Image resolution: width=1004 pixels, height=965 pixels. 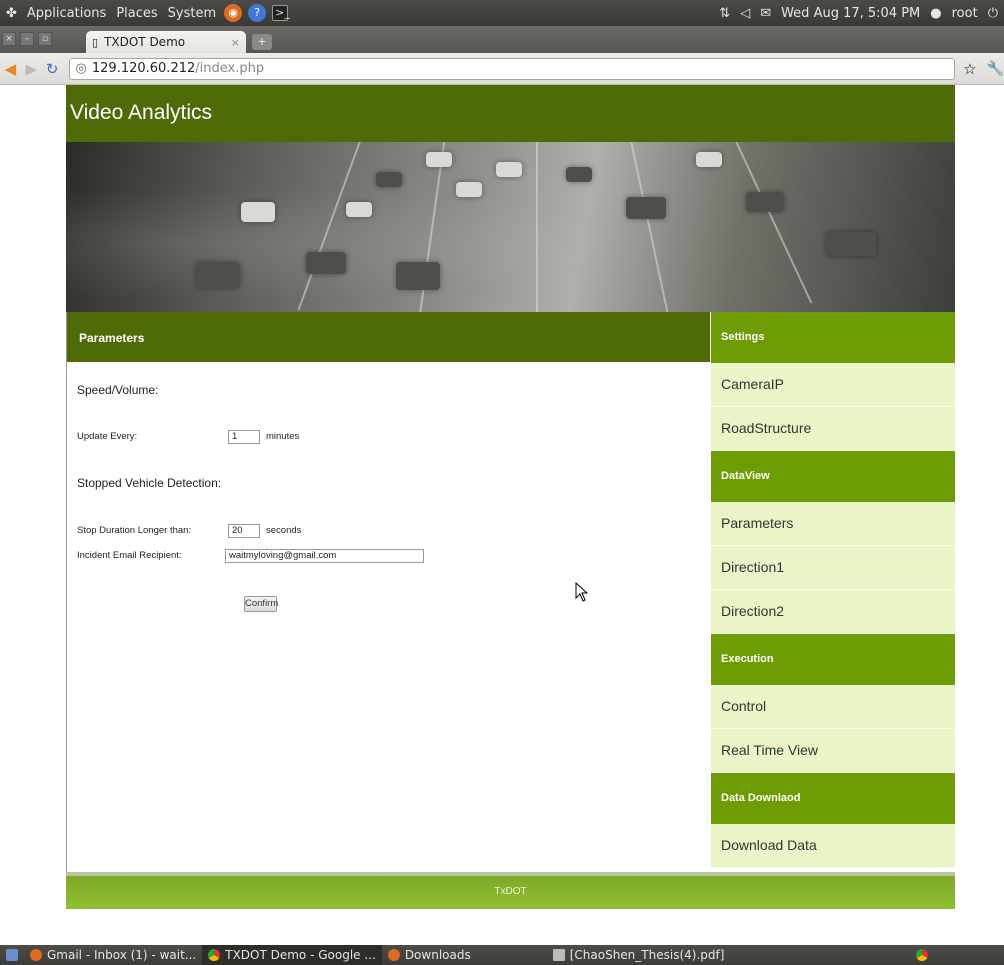 I want to click on globe-icon: ◎, so click(x=81, y=68).